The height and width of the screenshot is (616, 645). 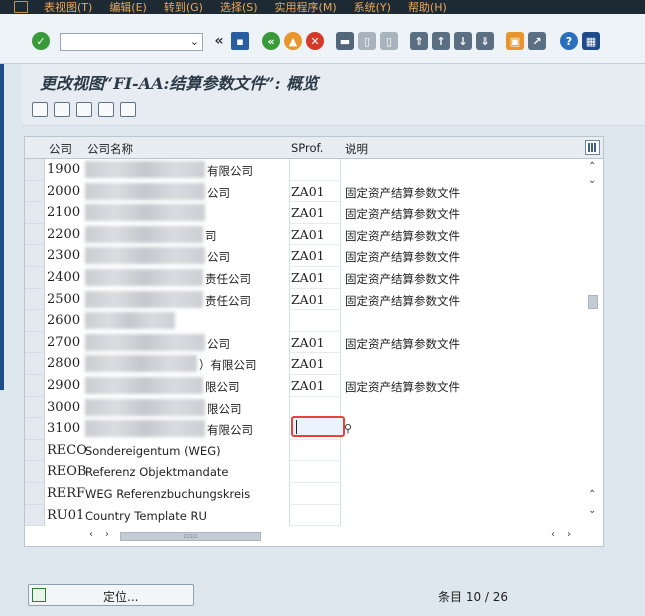 What do you see at coordinates (356, 149) in the screenshot?
I see `header-description: 说明` at bounding box center [356, 149].